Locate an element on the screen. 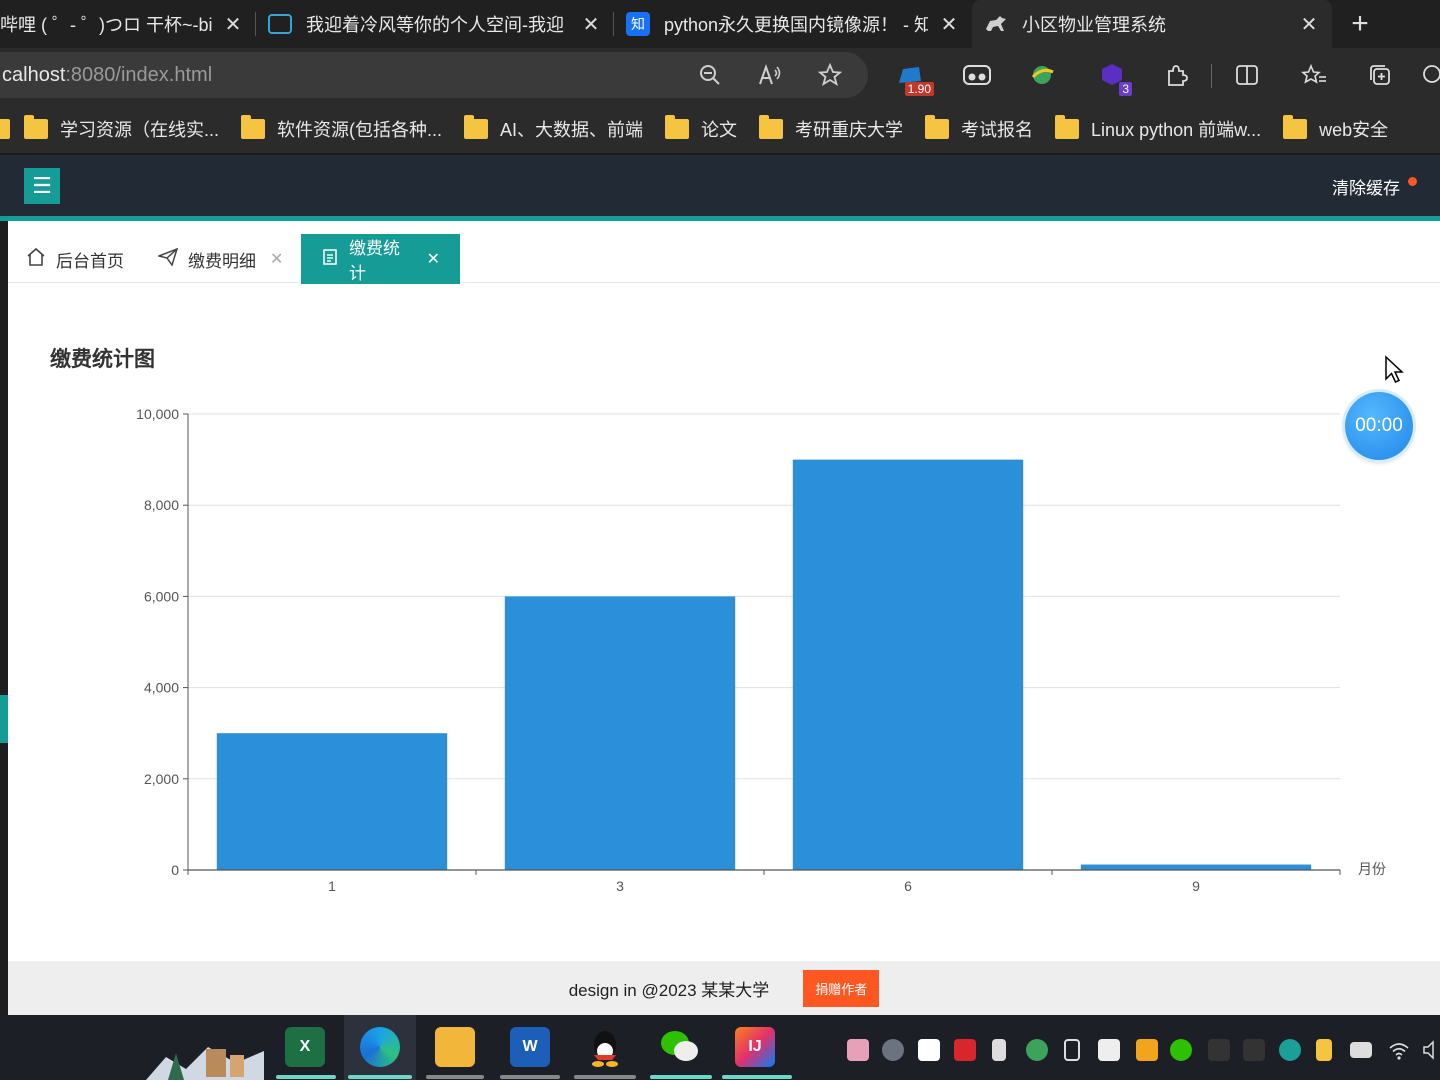  tray-cloud-icon is located at coordinates (893, 1050).